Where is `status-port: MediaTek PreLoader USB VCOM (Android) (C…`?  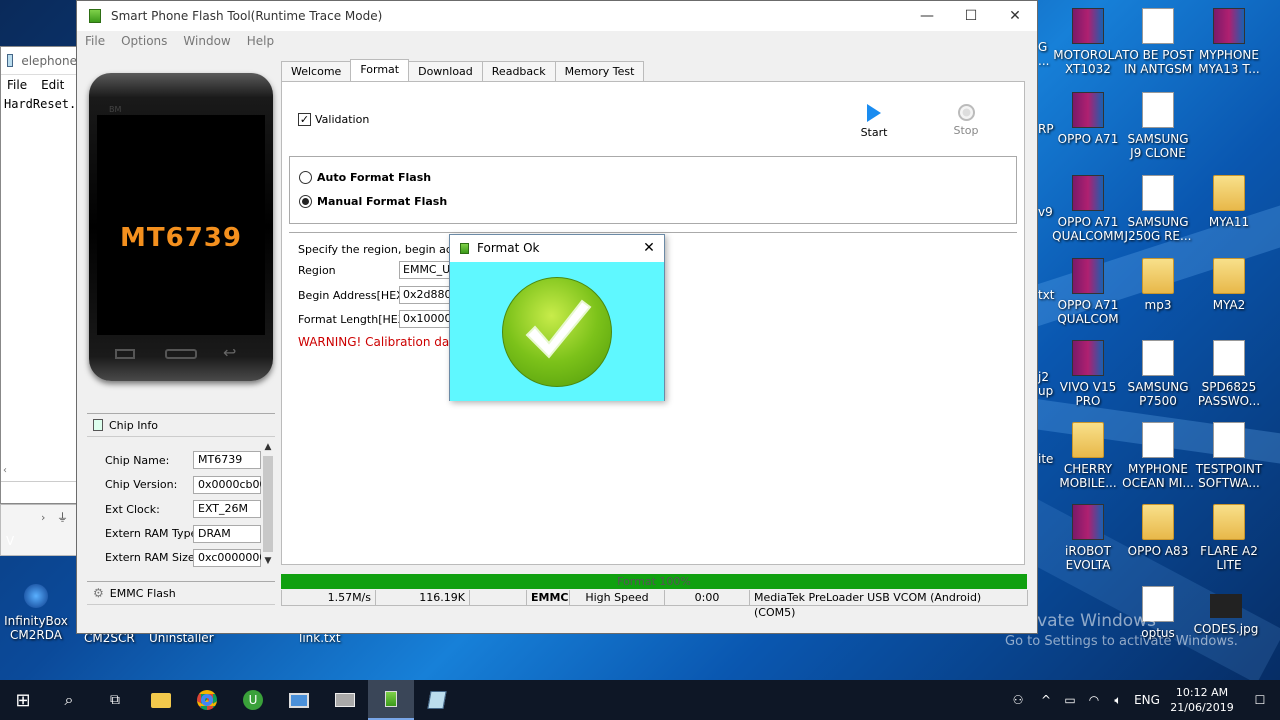
status-port: MediaTek PreLoader USB VCOM (Android) (C… is located at coordinates (888, 604).